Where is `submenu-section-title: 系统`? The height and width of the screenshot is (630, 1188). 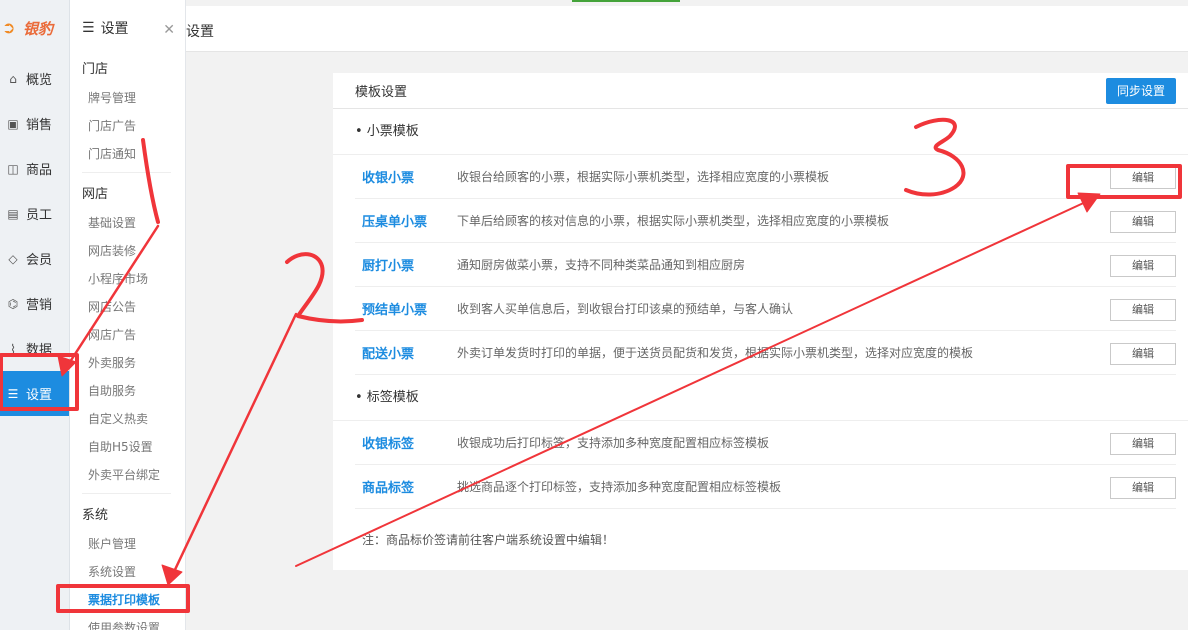 submenu-section-title: 系统 is located at coordinates (95, 515).